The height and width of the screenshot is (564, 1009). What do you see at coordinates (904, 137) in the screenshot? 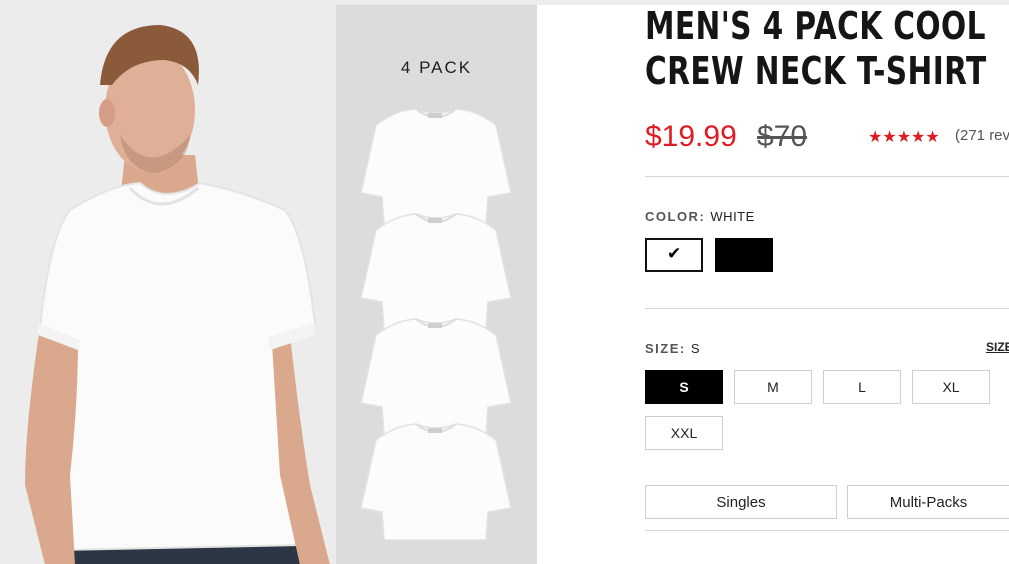
I see `rating-stars-icon: ★★★★★` at bounding box center [904, 137].